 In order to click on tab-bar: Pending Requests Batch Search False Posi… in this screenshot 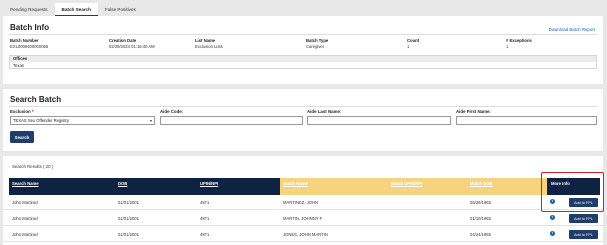, I will do `click(303, 8)`.